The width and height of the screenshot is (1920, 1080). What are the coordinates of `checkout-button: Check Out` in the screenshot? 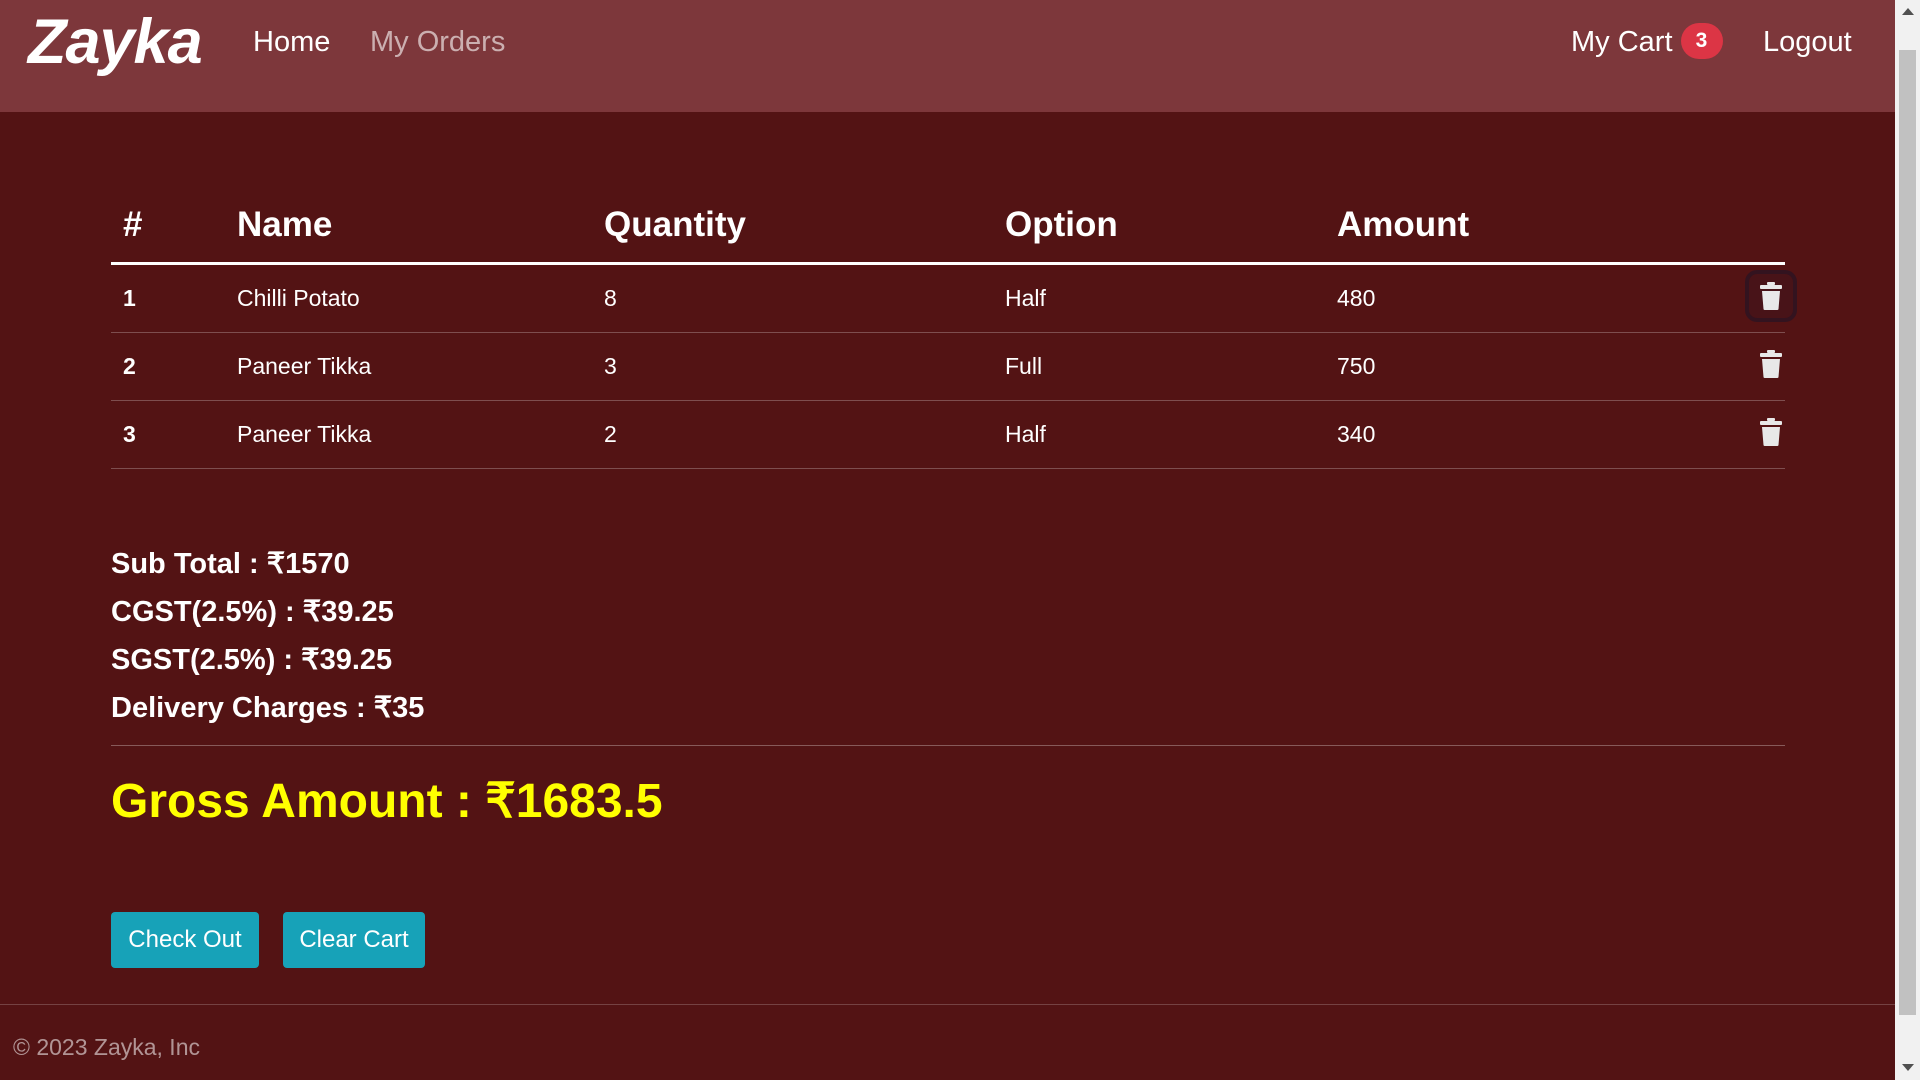 It's located at (185, 940).